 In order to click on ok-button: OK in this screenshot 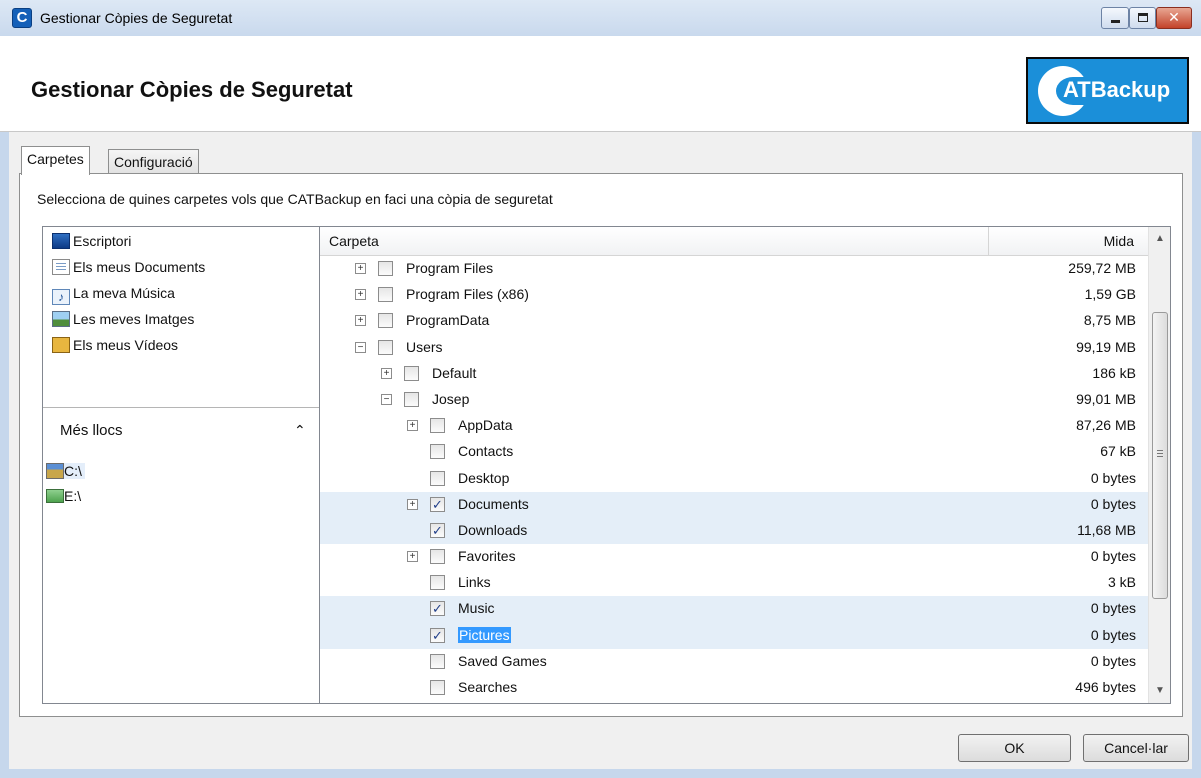, I will do `click(1014, 748)`.